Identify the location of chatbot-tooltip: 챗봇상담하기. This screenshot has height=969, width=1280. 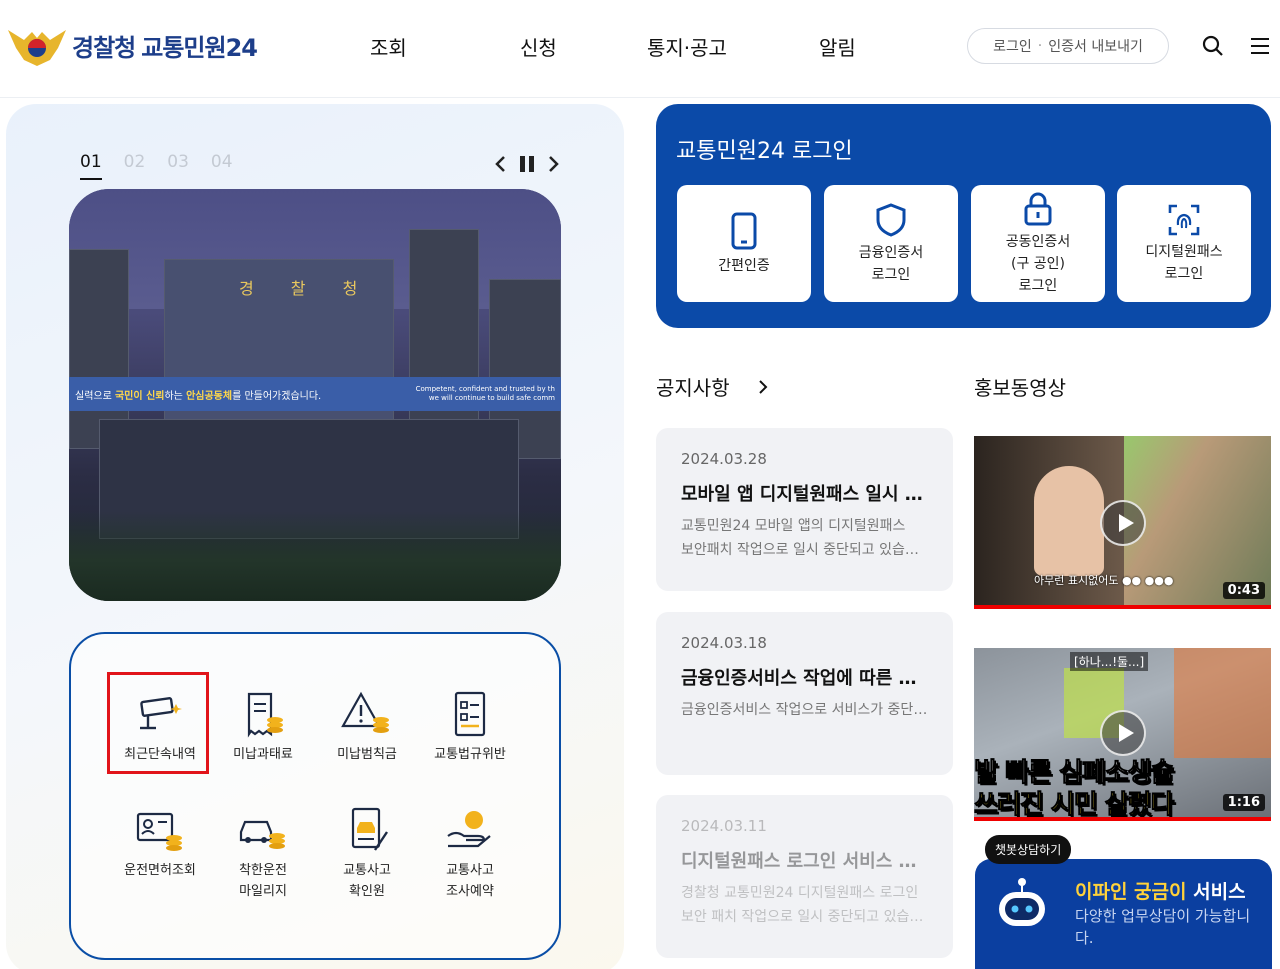
(1028, 849).